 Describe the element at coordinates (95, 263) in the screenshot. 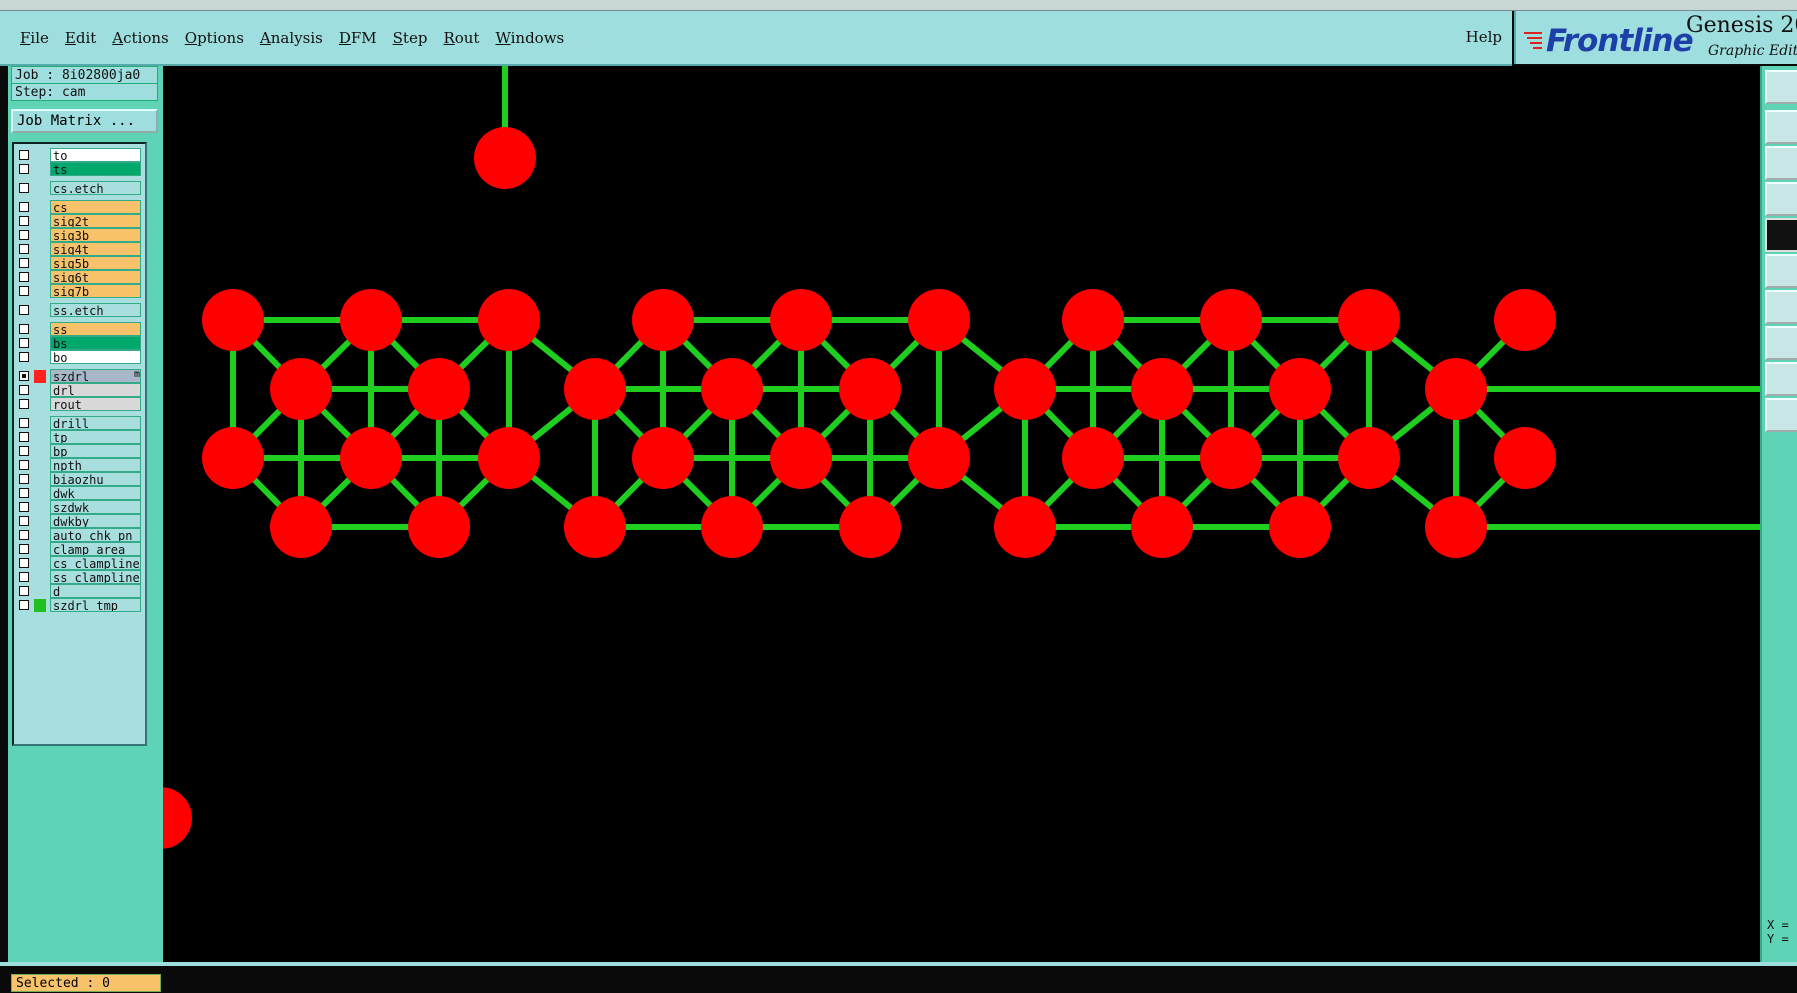

I see `layer-name: sig5b` at that location.